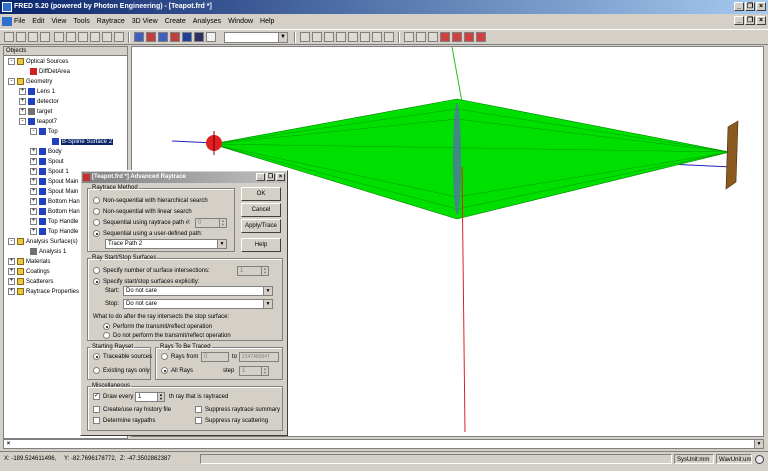 The width and height of the screenshot is (768, 471). Describe the element at coordinates (341, 37) in the screenshot. I see `iso-view-icon` at that location.